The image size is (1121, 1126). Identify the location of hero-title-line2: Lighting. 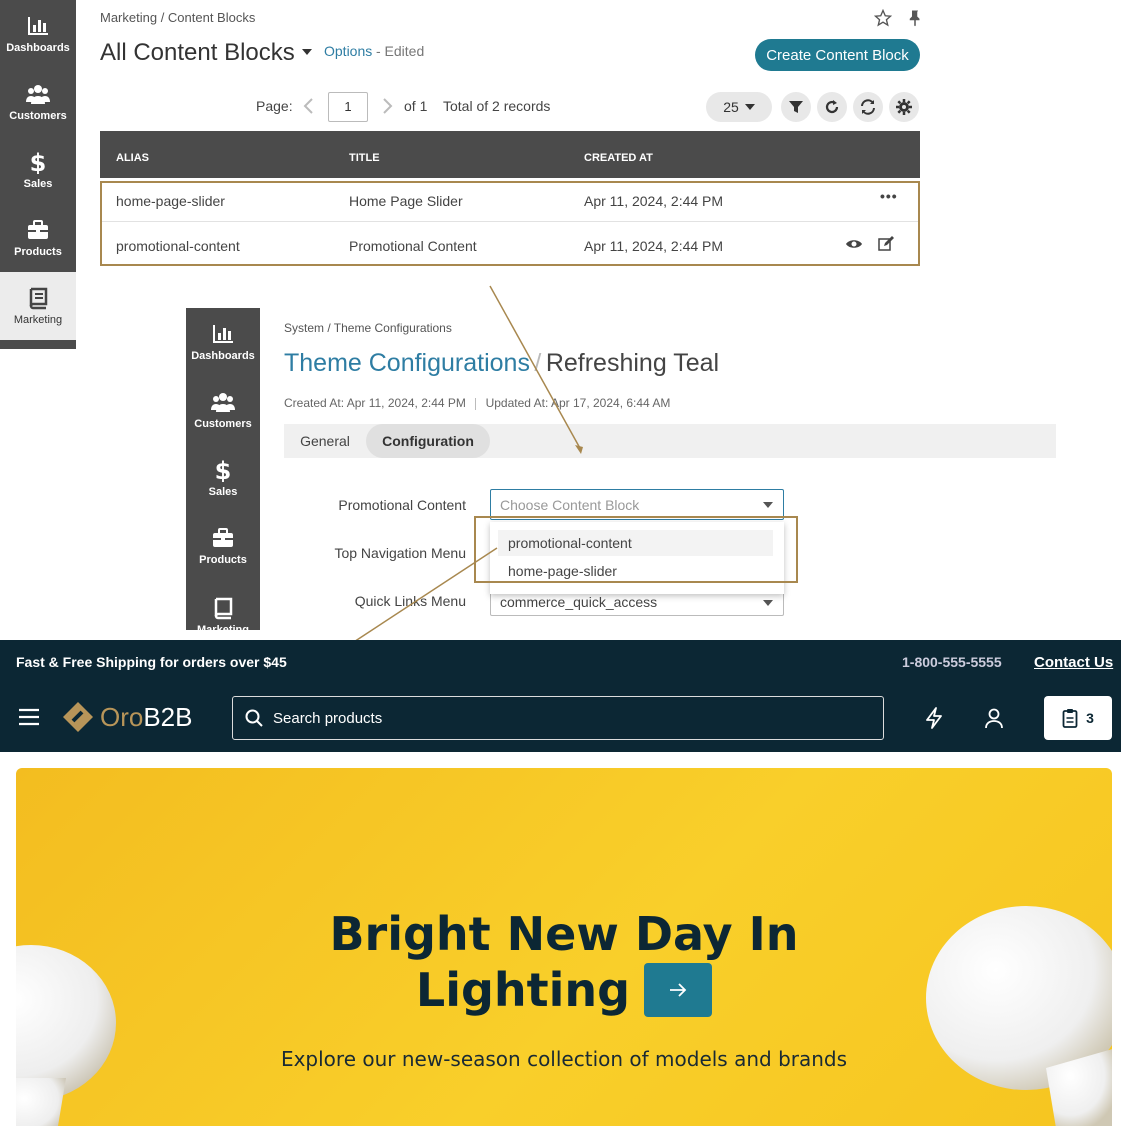
(523, 990).